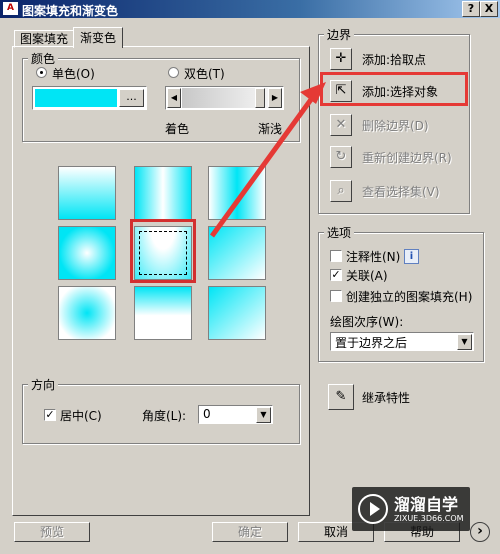 This screenshot has height=554, width=500. Describe the element at coordinates (313, 93) in the screenshot. I see `annotation-arrow-head` at that location.